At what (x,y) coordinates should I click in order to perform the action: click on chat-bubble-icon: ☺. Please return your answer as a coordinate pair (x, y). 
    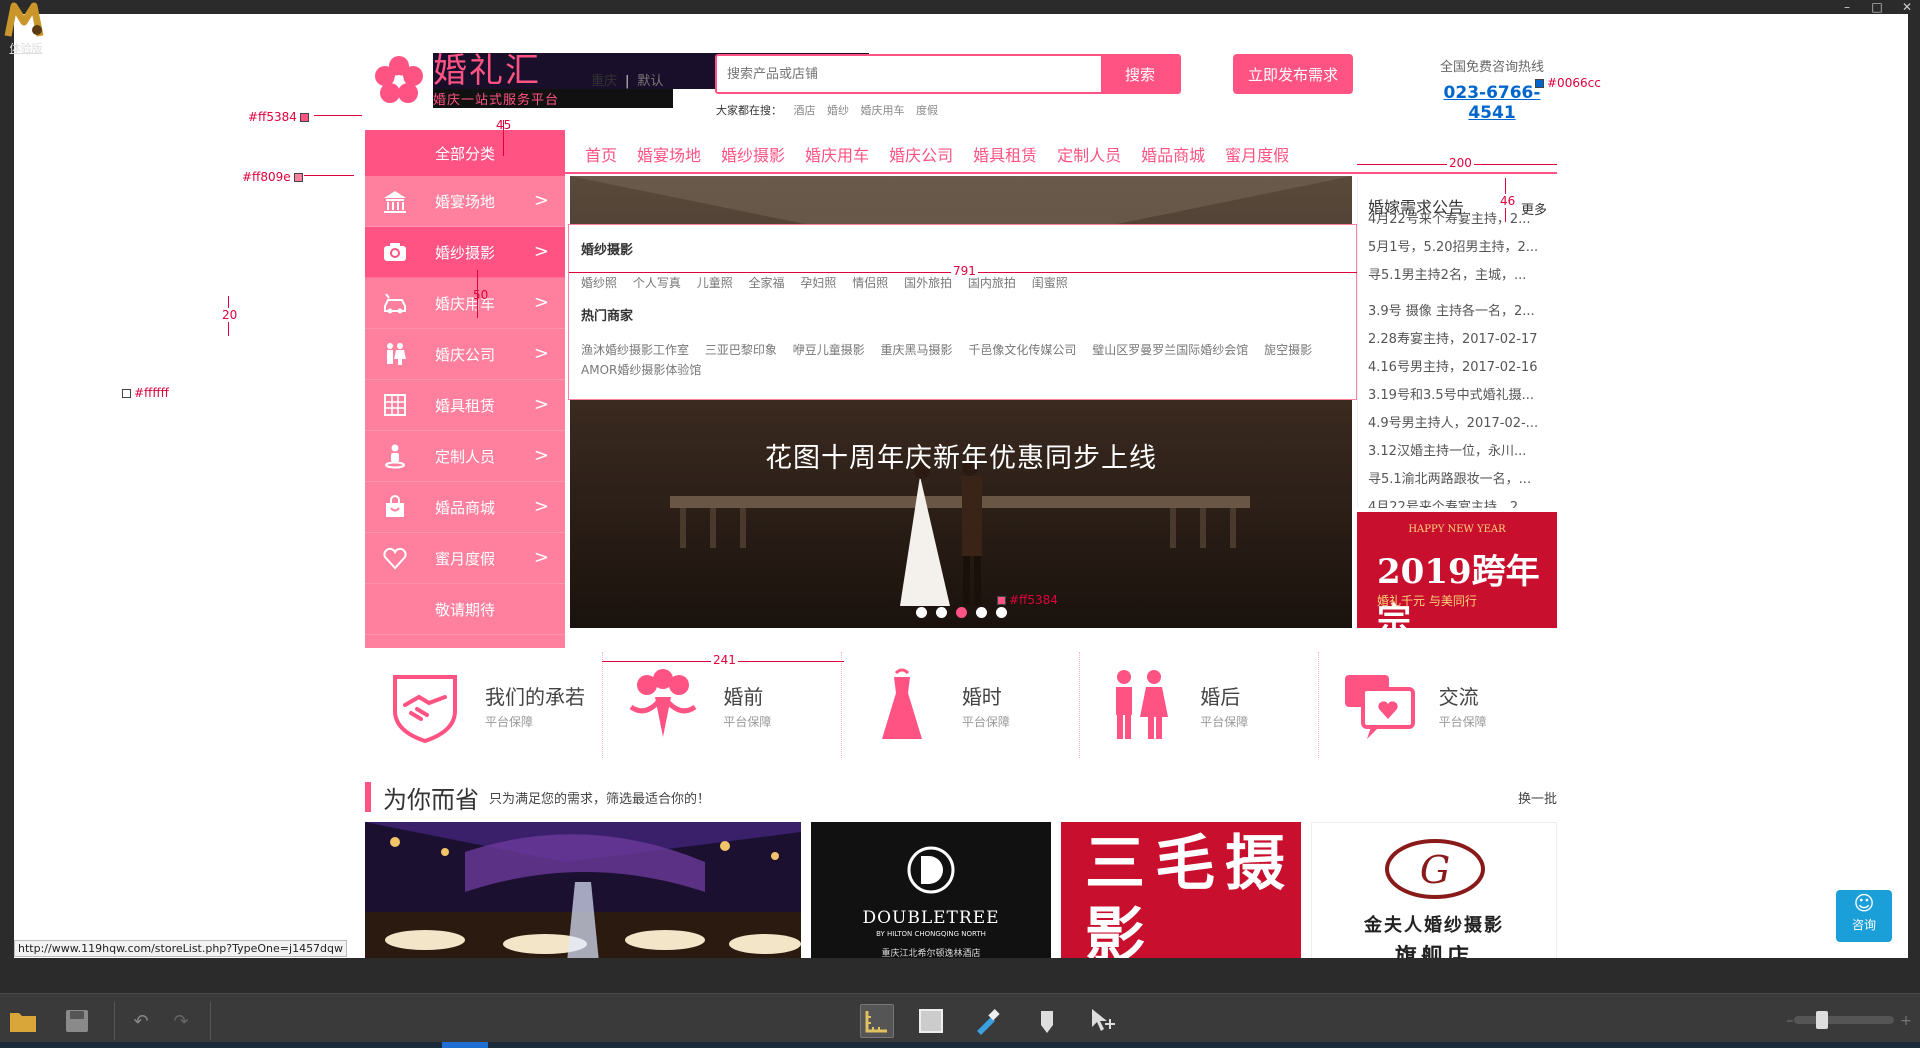
    Looking at the image, I should click on (1864, 903).